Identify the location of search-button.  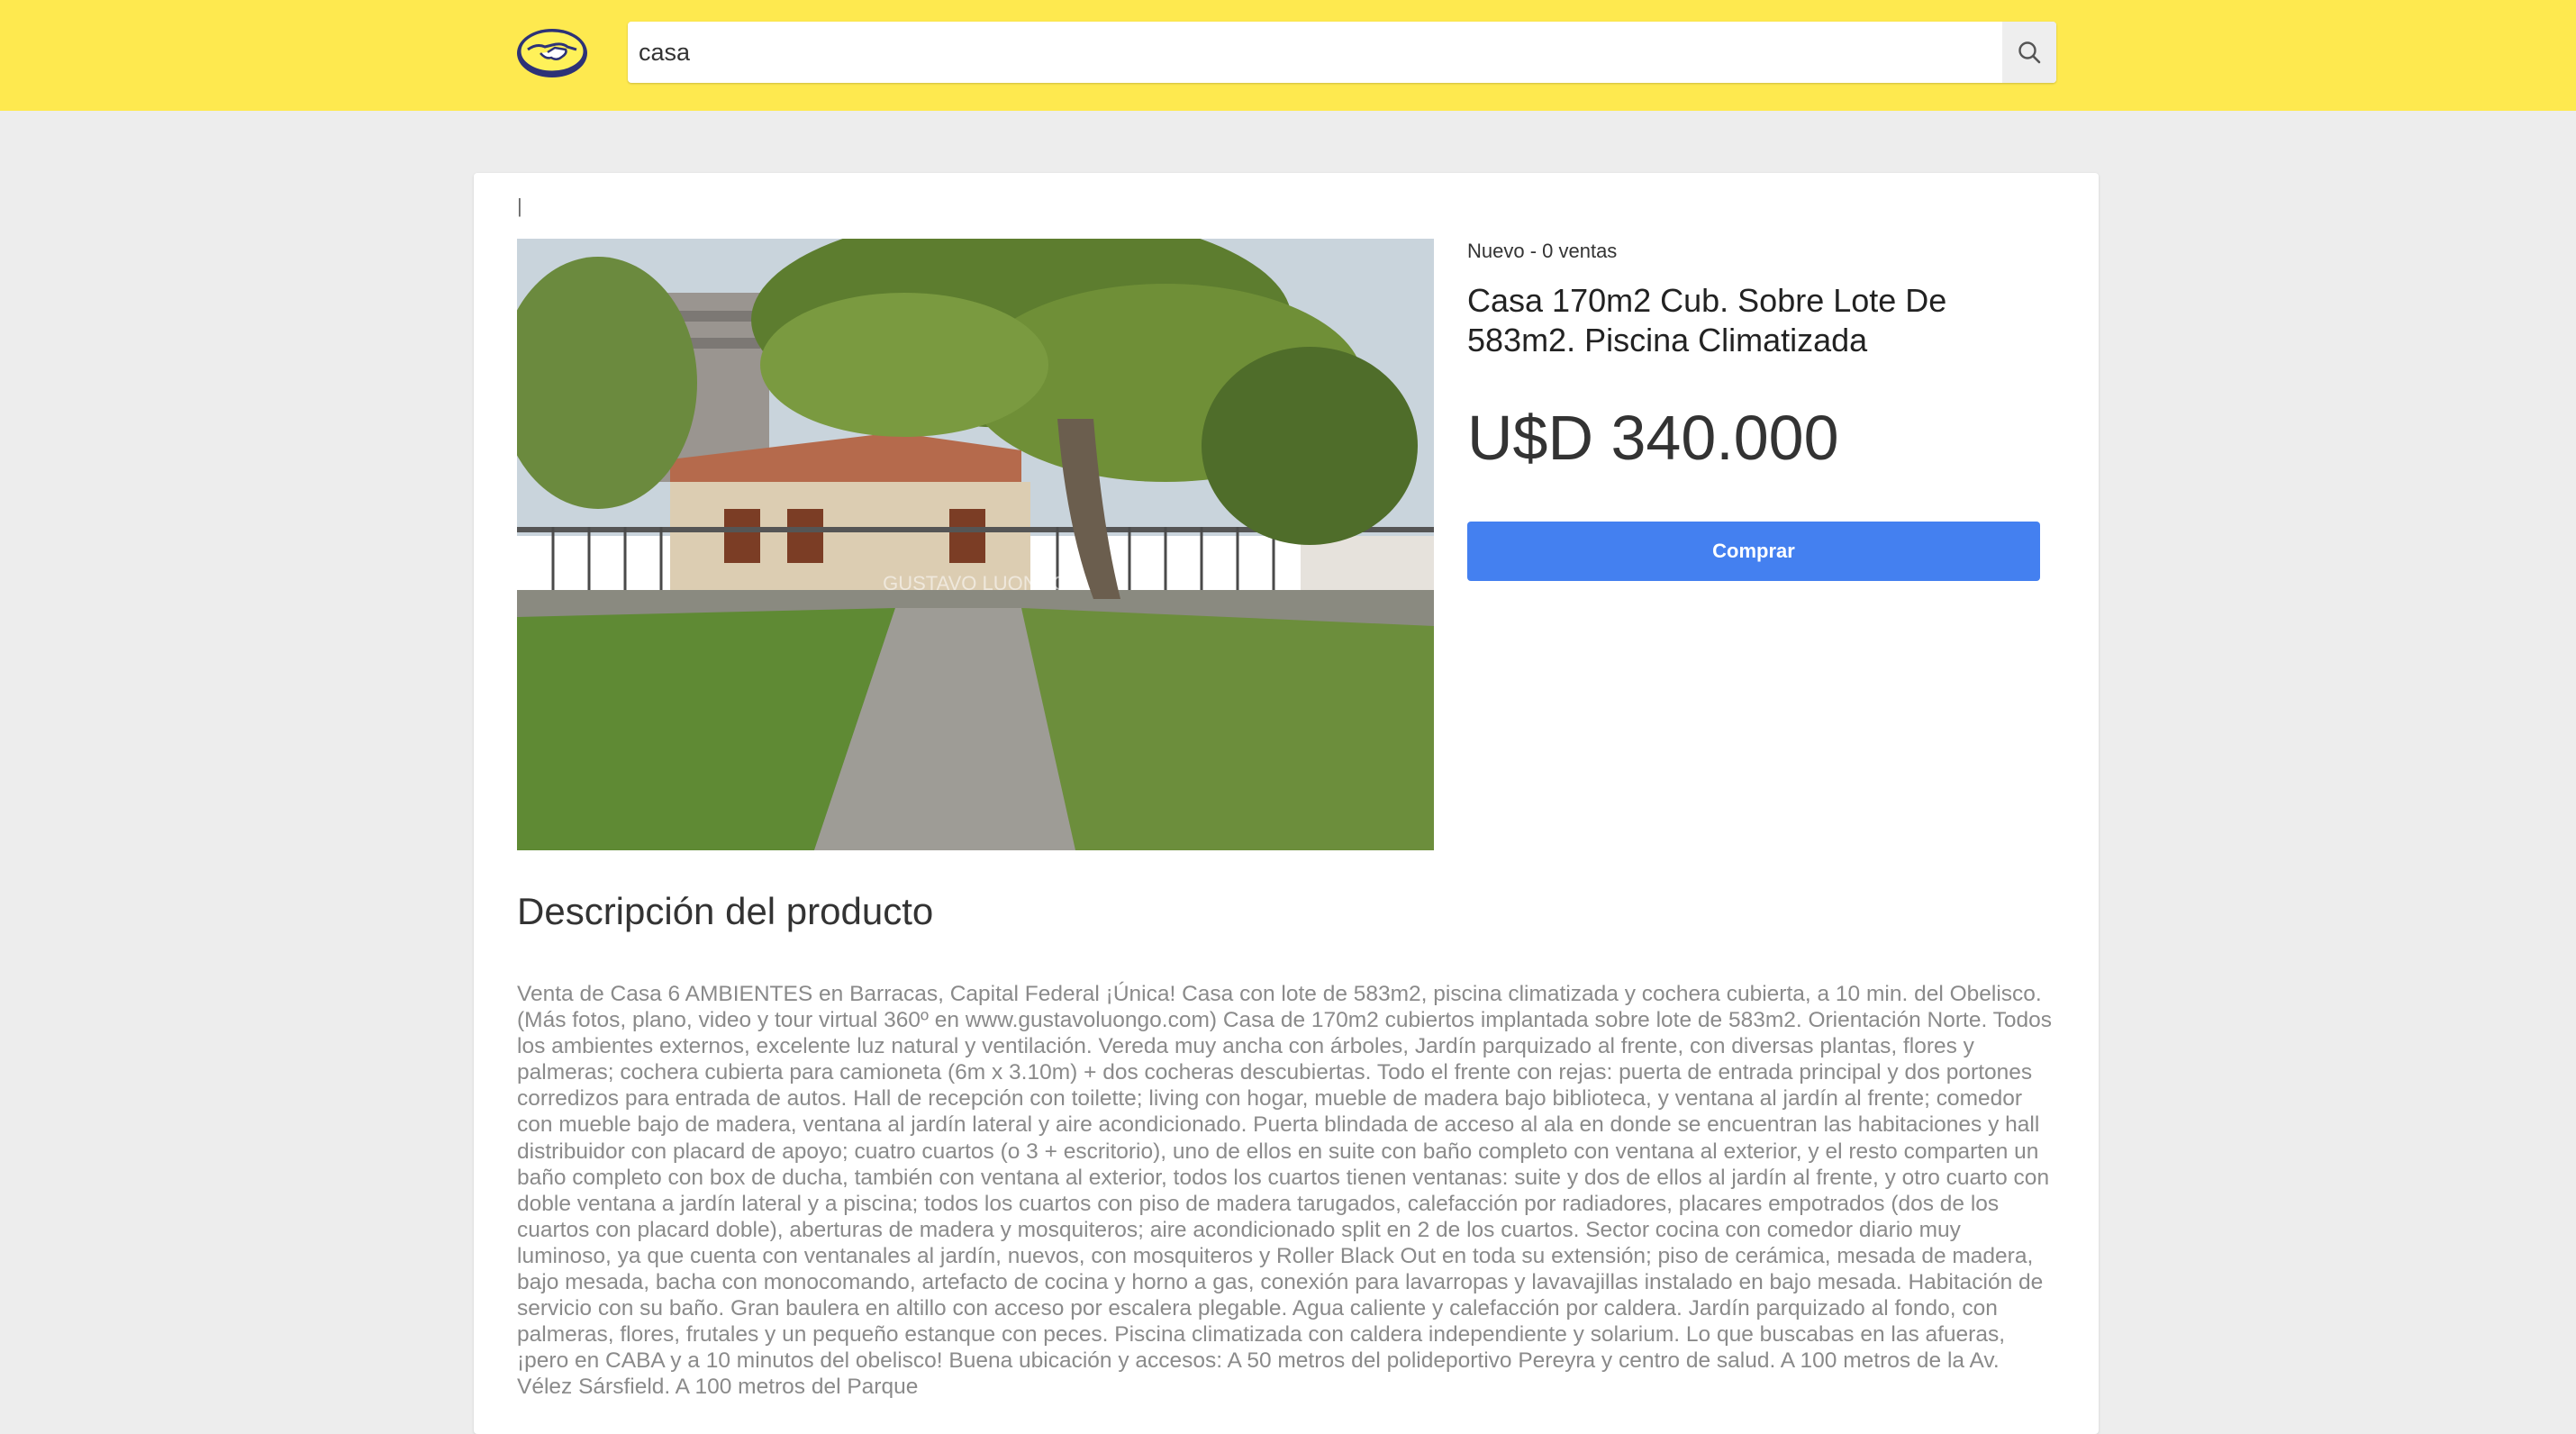
(2029, 52).